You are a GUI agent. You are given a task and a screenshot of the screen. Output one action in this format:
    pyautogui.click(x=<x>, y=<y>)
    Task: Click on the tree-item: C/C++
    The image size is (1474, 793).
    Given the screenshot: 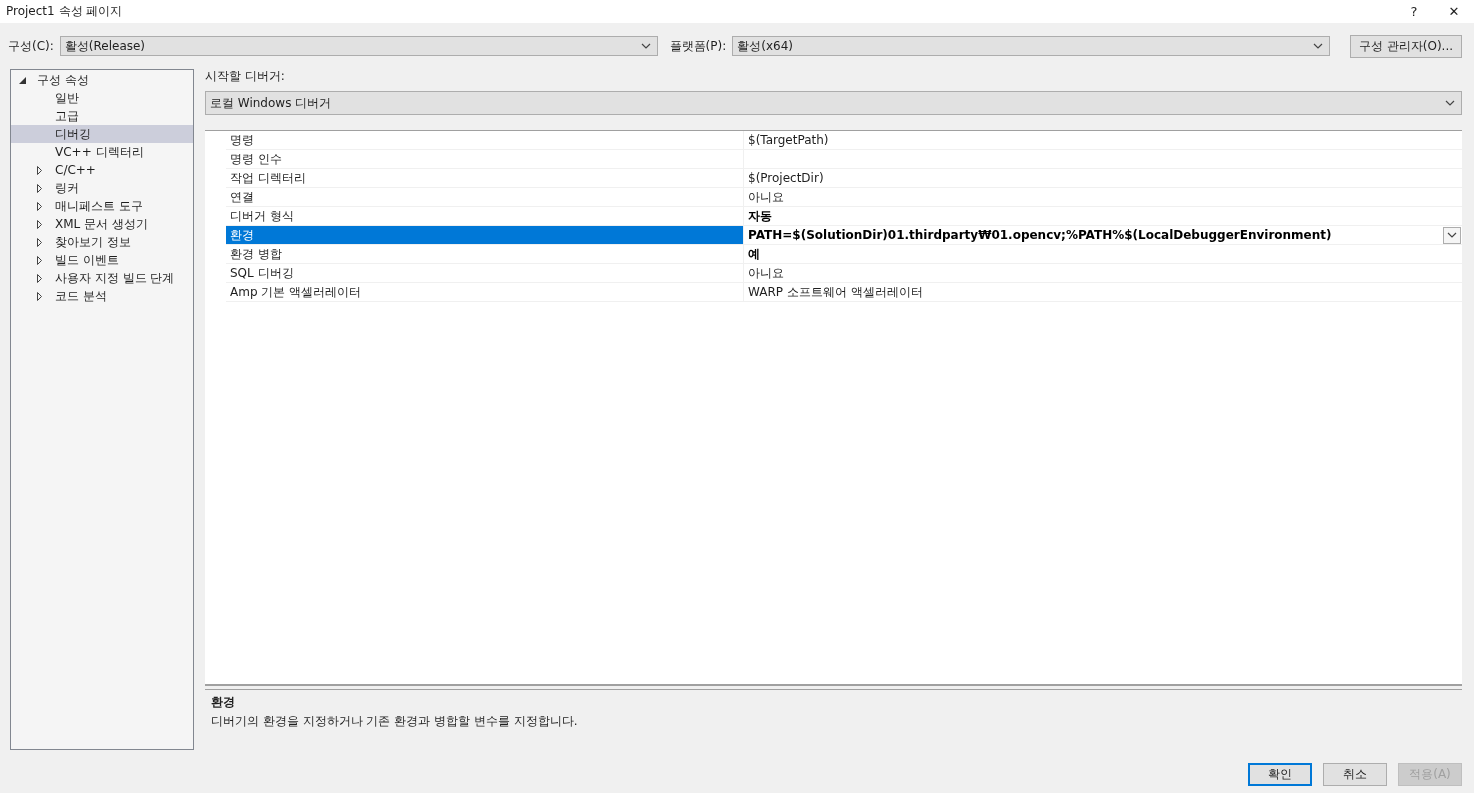 What is the action you would take?
    pyautogui.click(x=102, y=170)
    